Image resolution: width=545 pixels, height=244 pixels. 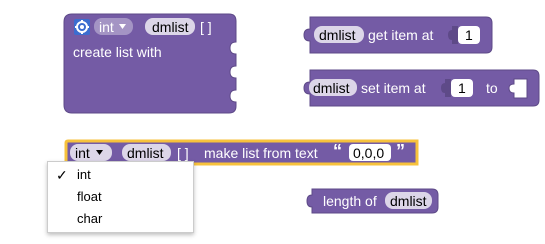 What do you see at coordinates (106, 27) in the screenshot?
I see `create-type-dropdown: int` at bounding box center [106, 27].